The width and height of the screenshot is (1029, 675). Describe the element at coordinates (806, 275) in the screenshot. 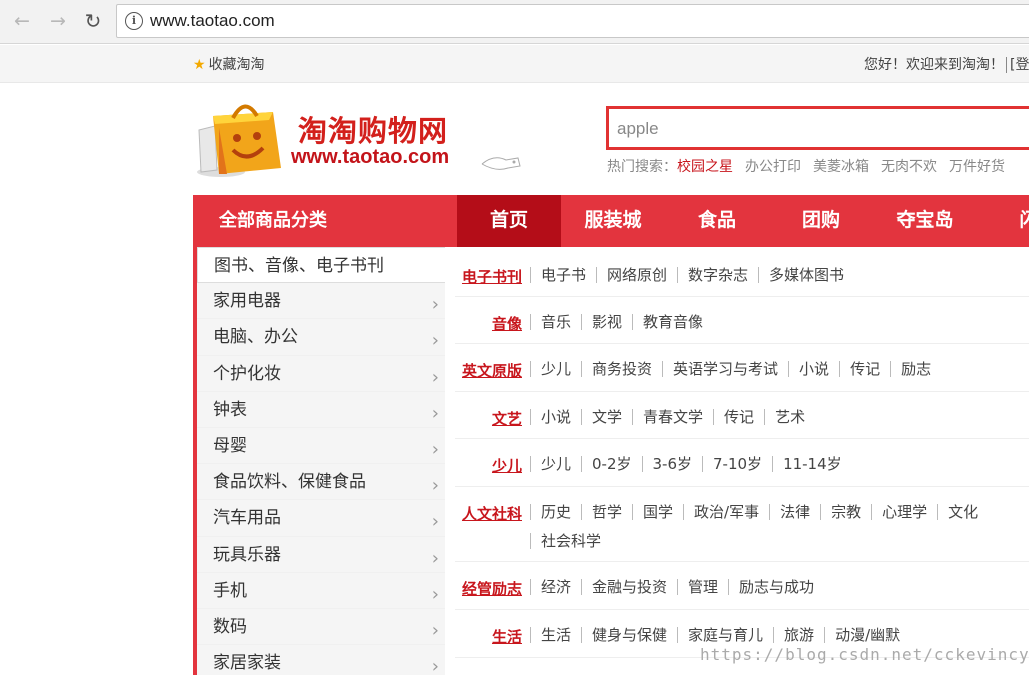

I see `subcategory-link: 多媒体图书` at that location.